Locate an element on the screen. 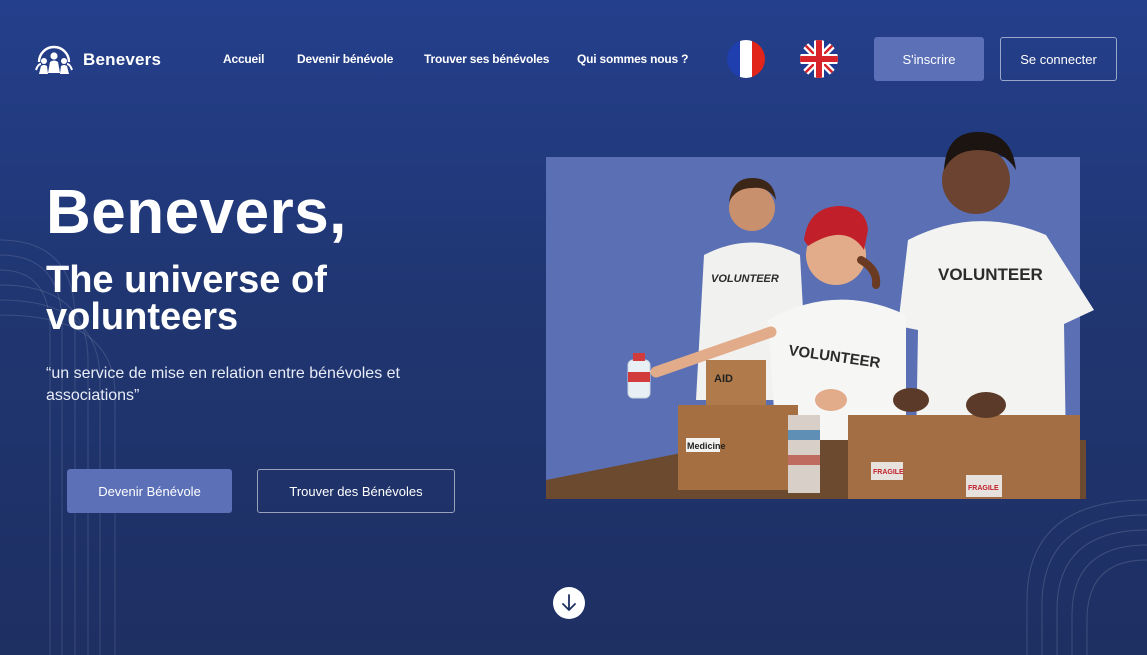 The width and height of the screenshot is (1147, 655). nav-link-devenir-benevole: Devenir bénévole is located at coordinates (345, 59).